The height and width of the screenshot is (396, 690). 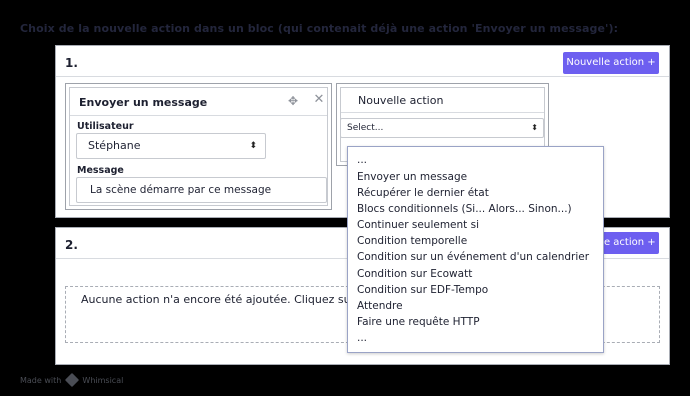 I want to click on dropdown-option: Faire une requête HTTP, so click(x=418, y=322).